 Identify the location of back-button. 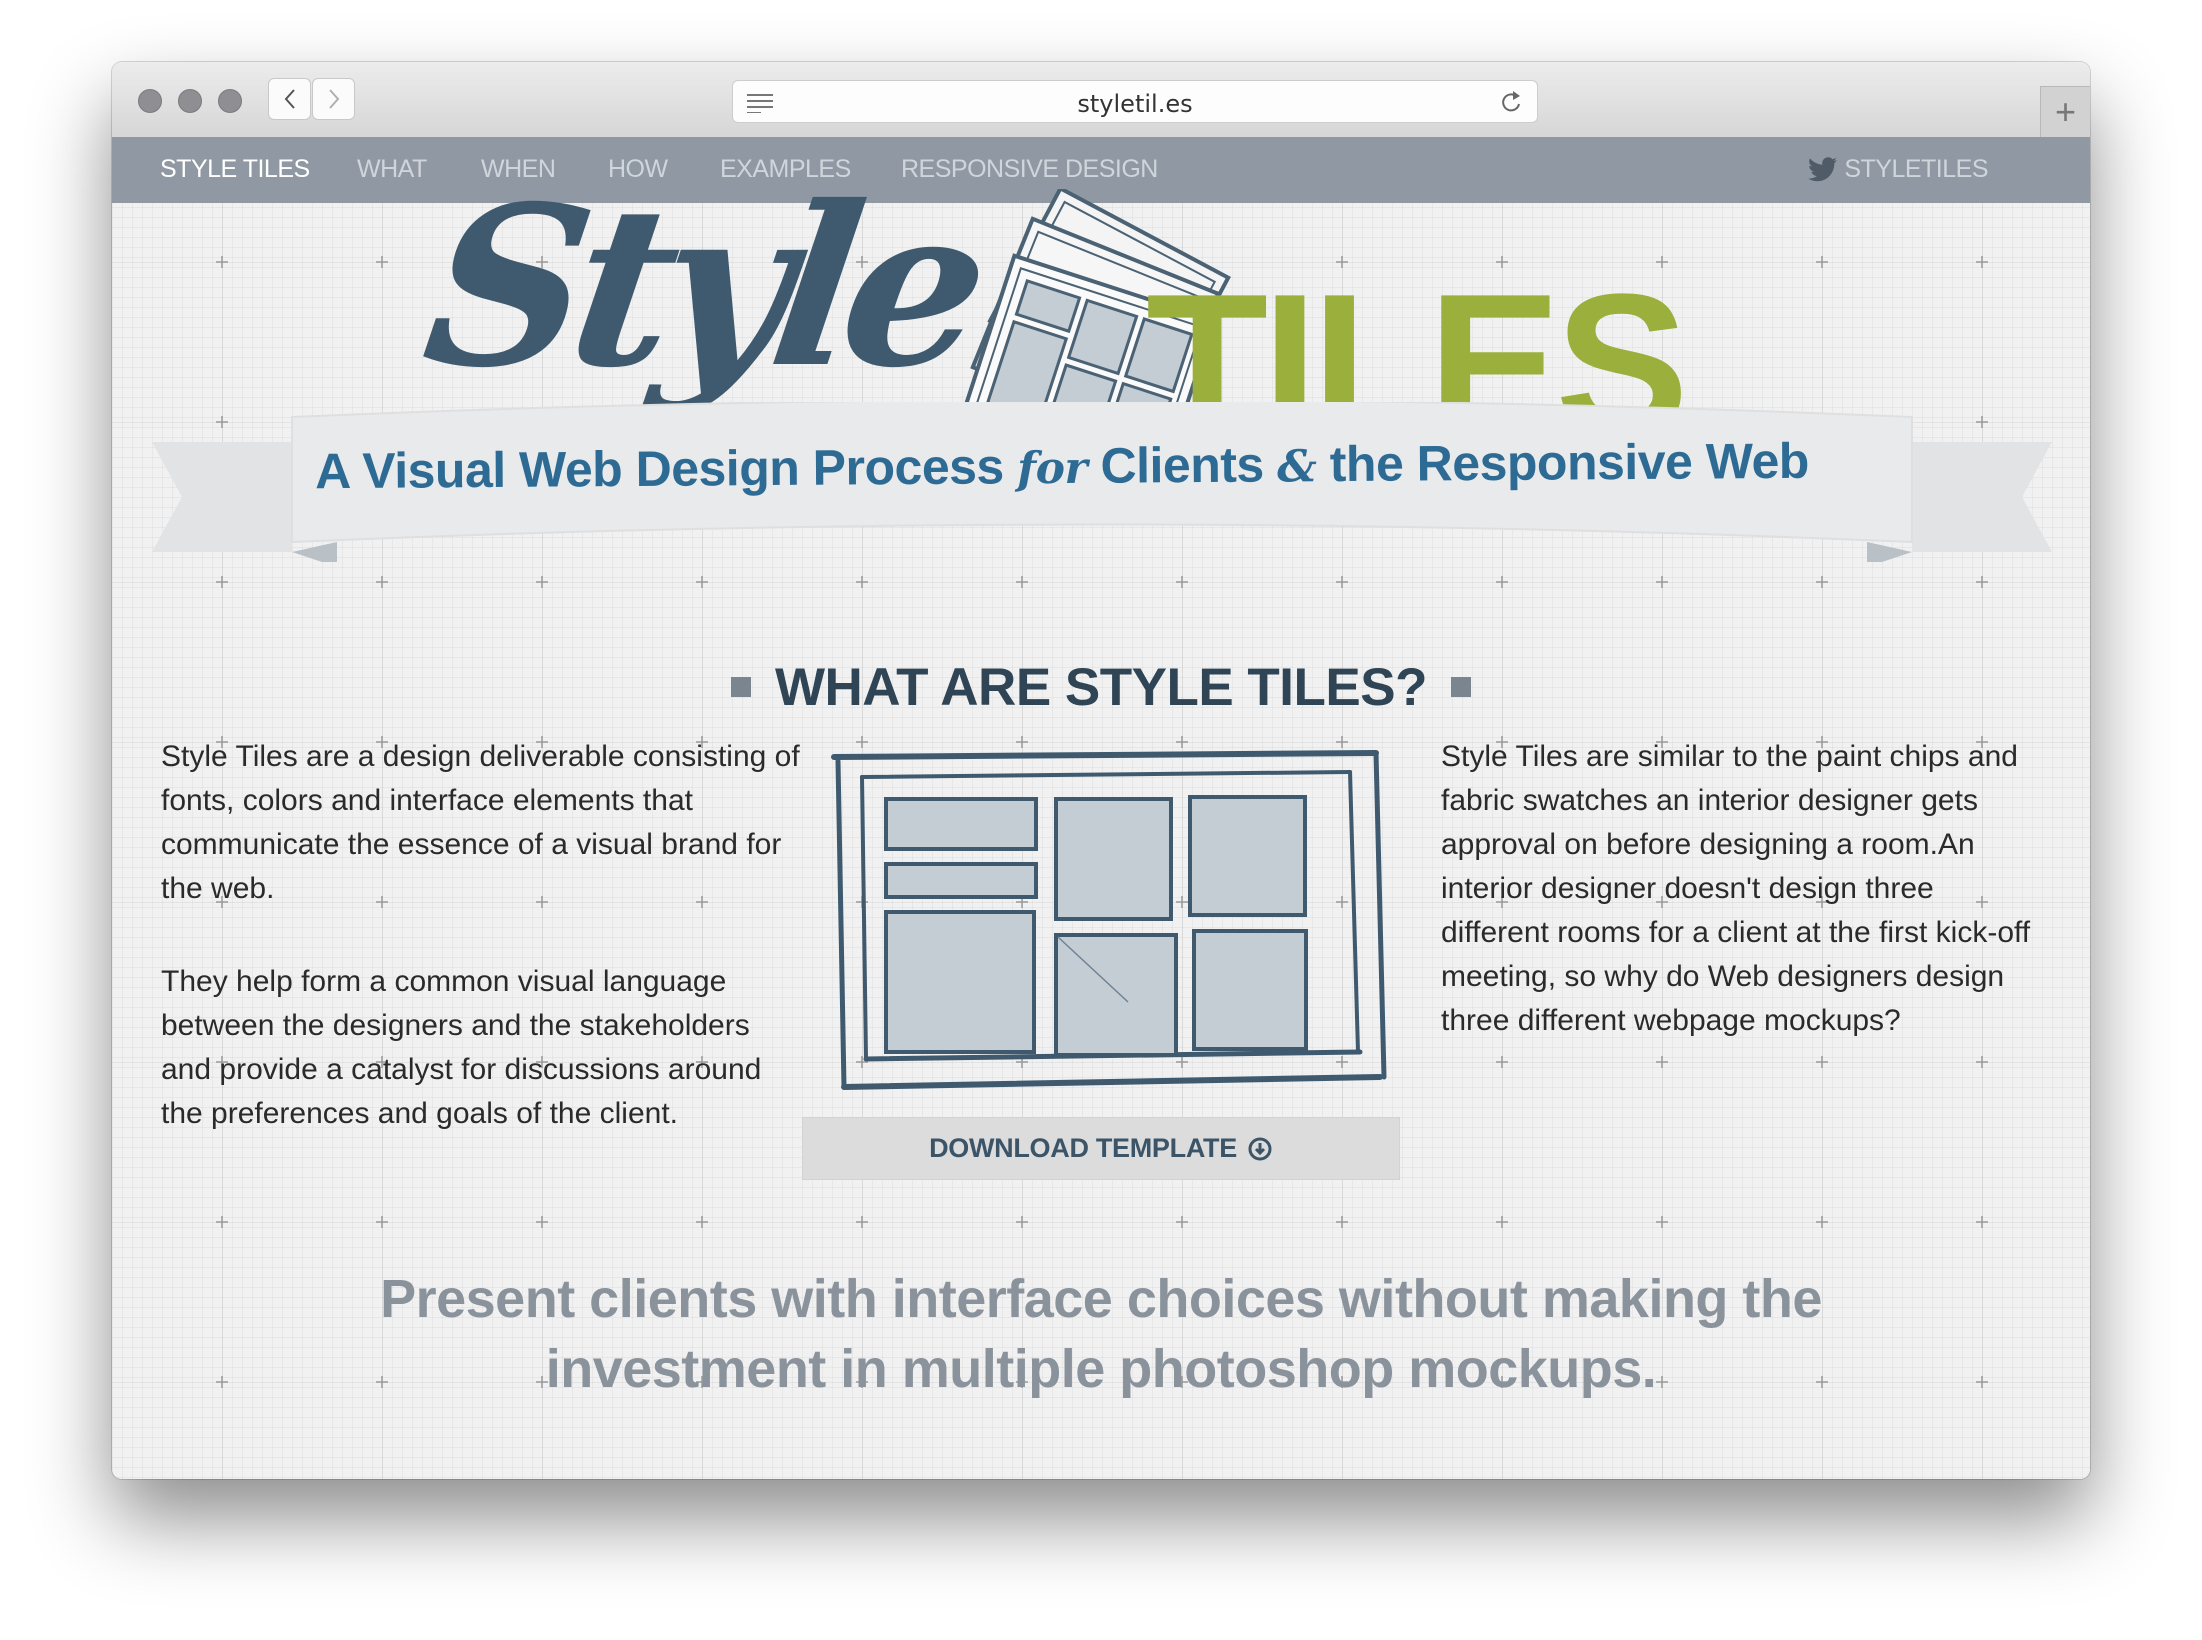
(289, 99).